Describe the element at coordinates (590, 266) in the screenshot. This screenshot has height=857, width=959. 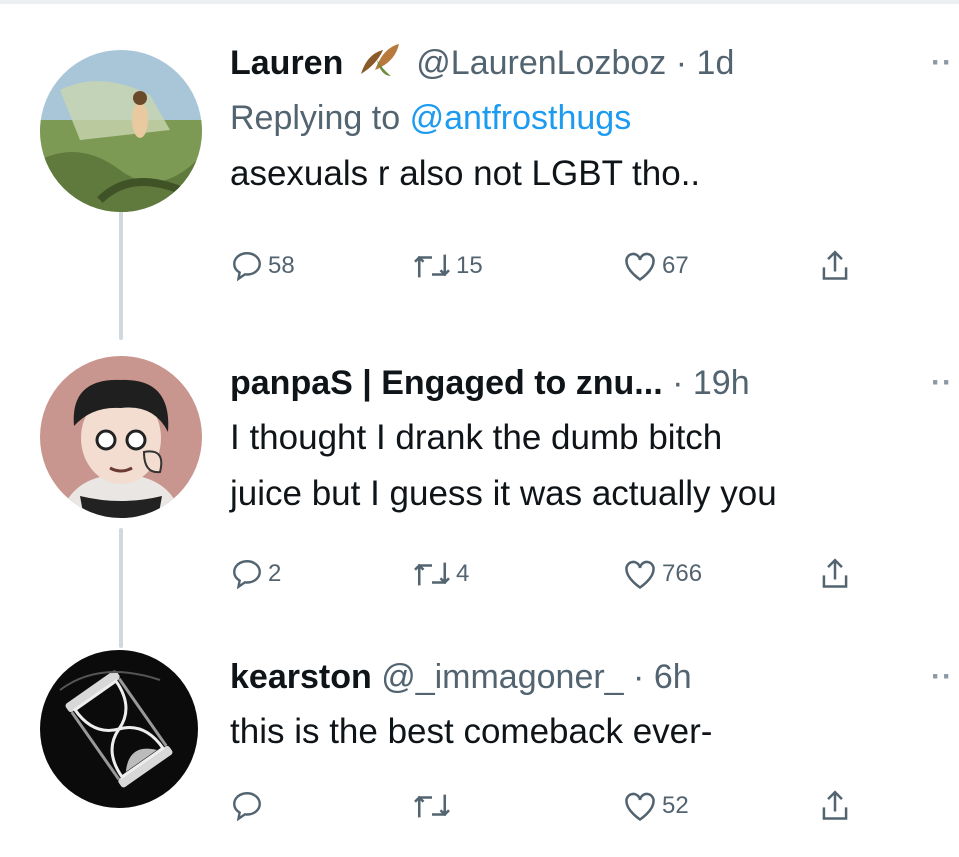
I see `tweet-actions: 58 15 67` at that location.